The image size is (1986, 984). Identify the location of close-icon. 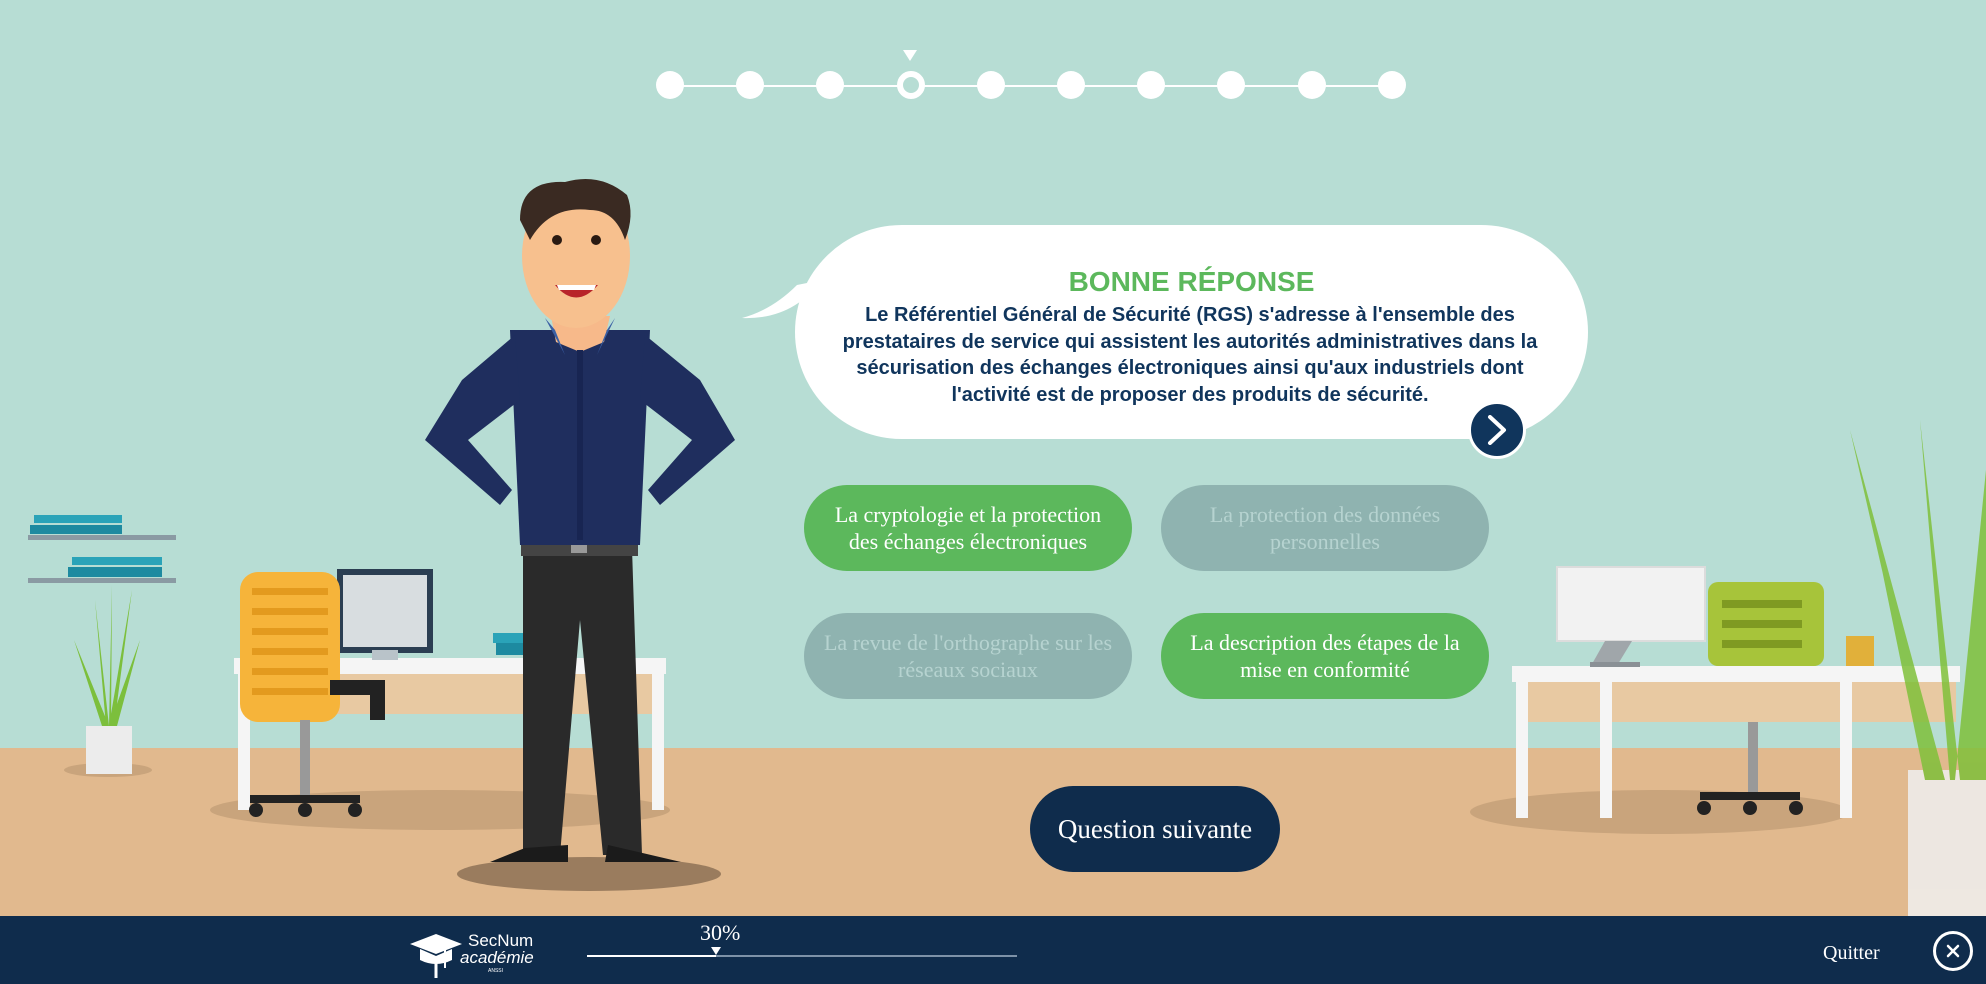
(1953, 951).